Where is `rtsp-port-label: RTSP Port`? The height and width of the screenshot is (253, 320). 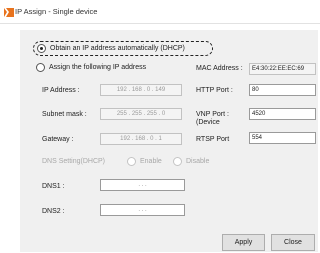 rtsp-port-label: RTSP Port is located at coordinates (213, 139).